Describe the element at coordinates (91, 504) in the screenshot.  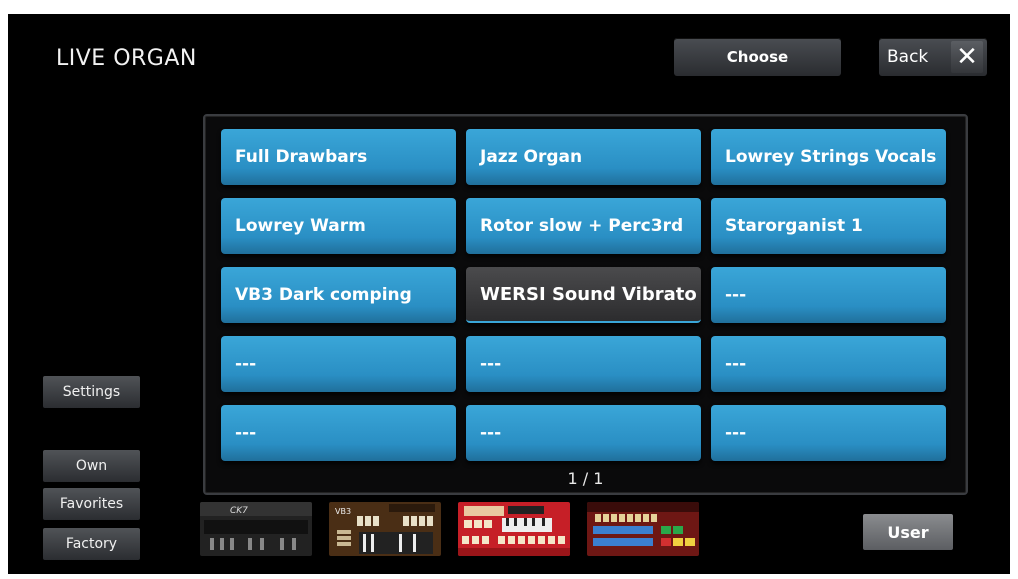
I see `favorites-button: Favorites` at that location.